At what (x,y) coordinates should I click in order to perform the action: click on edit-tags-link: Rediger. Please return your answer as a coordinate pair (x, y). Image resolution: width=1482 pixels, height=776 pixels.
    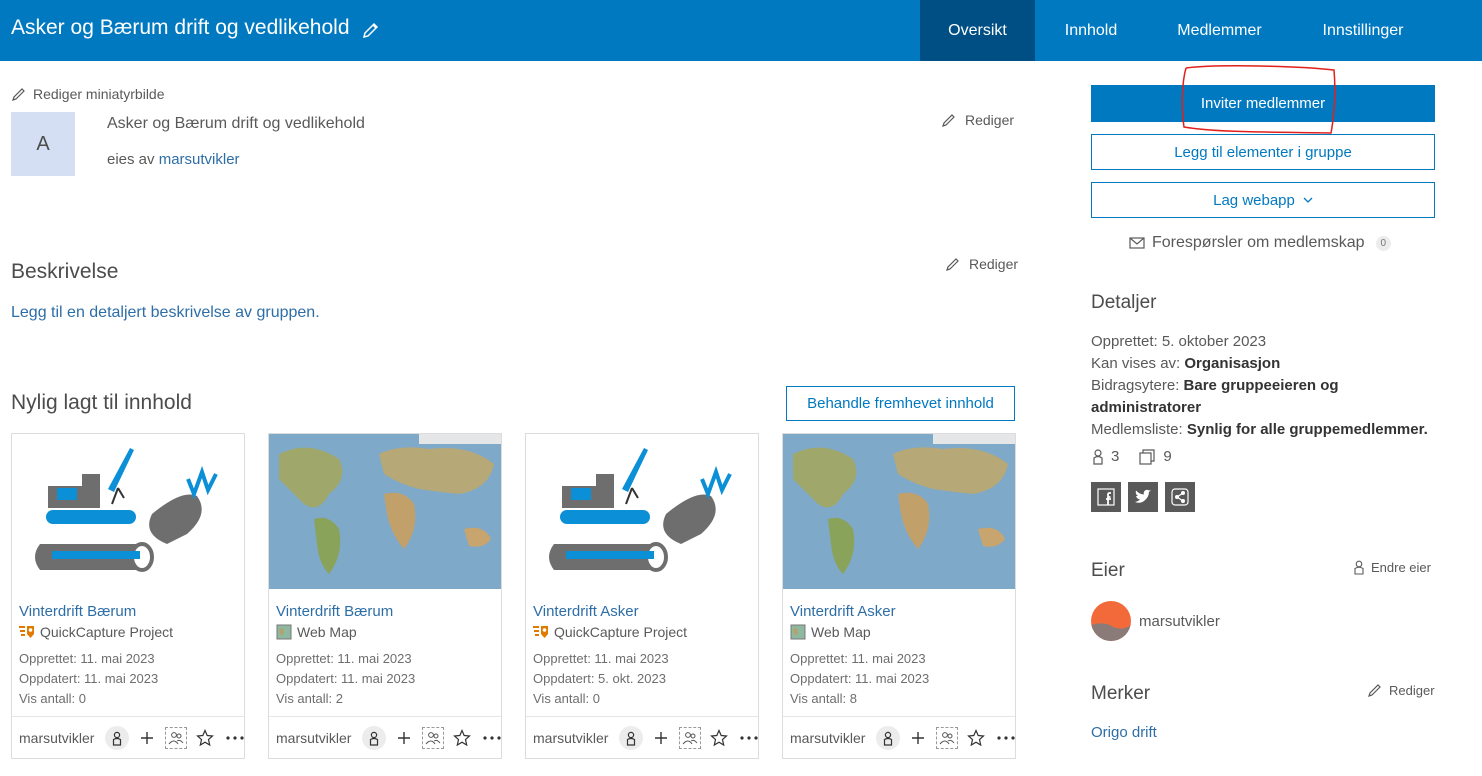
    Looking at the image, I should click on (1401, 690).